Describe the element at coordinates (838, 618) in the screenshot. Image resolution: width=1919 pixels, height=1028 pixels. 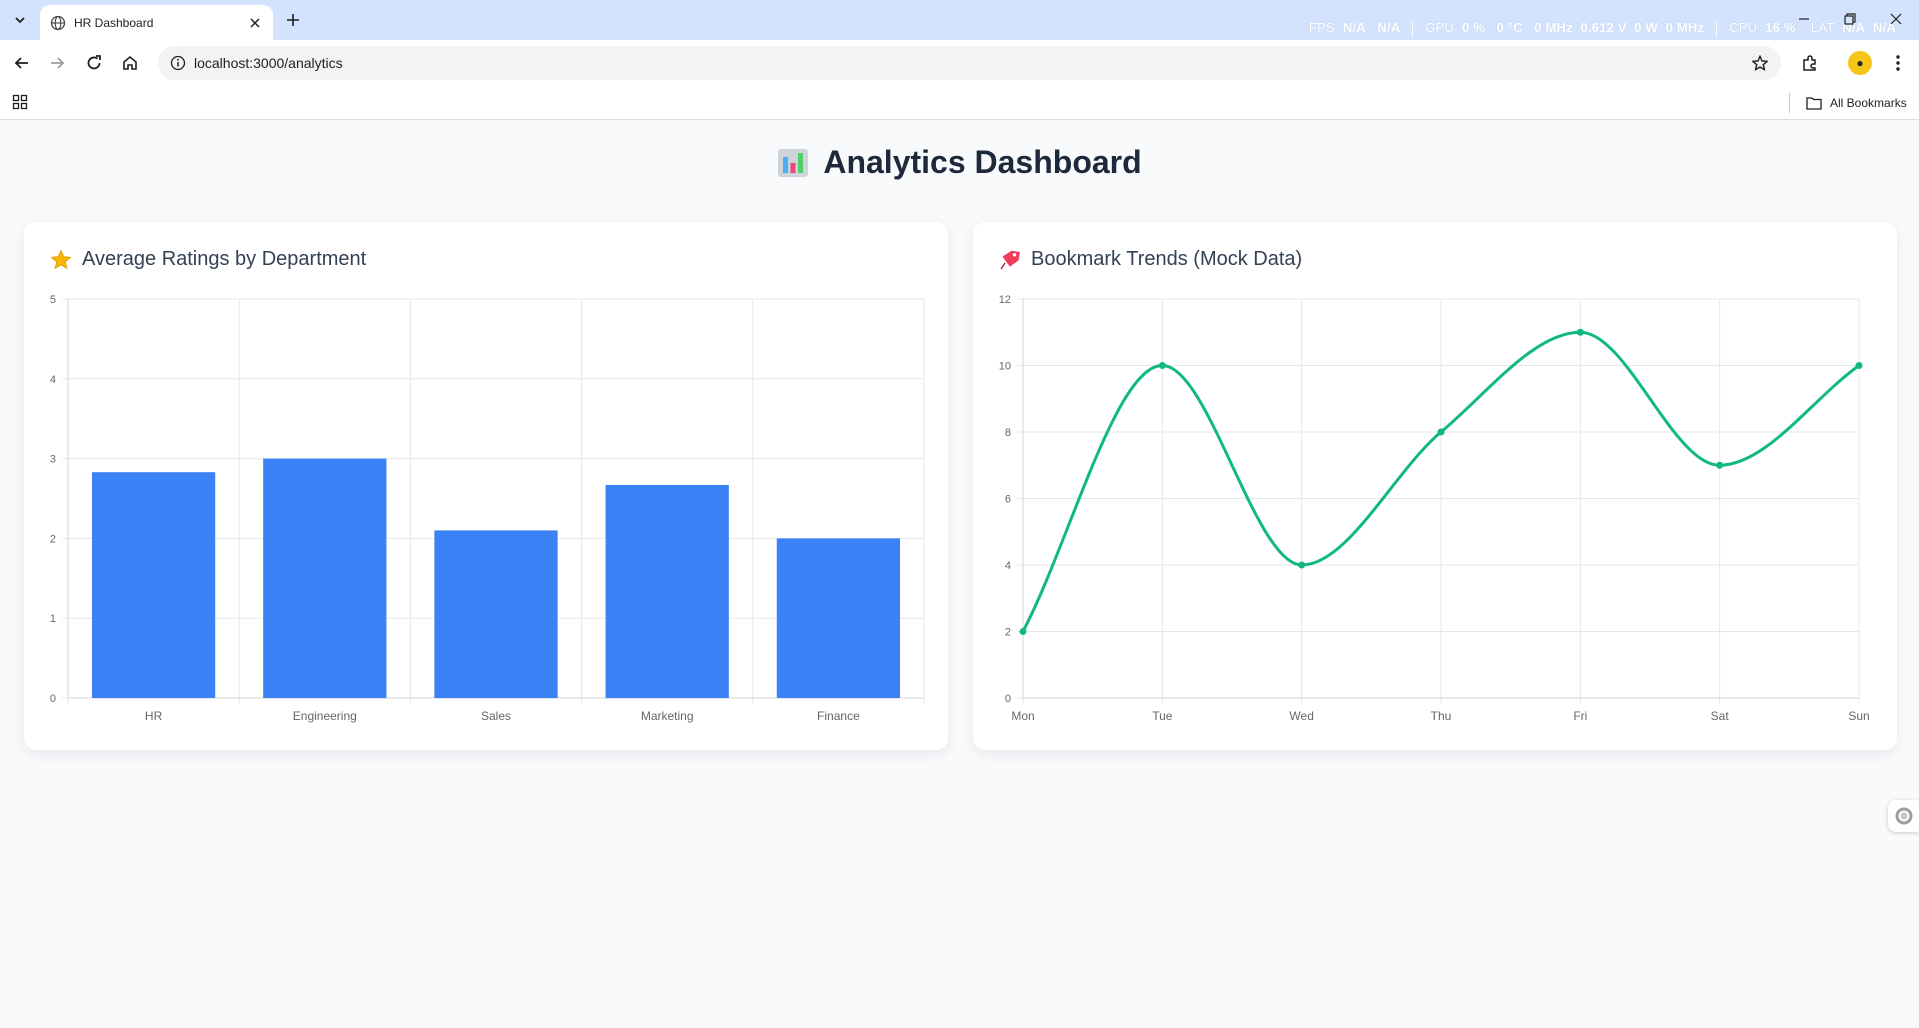
I see `bar-finance` at that location.